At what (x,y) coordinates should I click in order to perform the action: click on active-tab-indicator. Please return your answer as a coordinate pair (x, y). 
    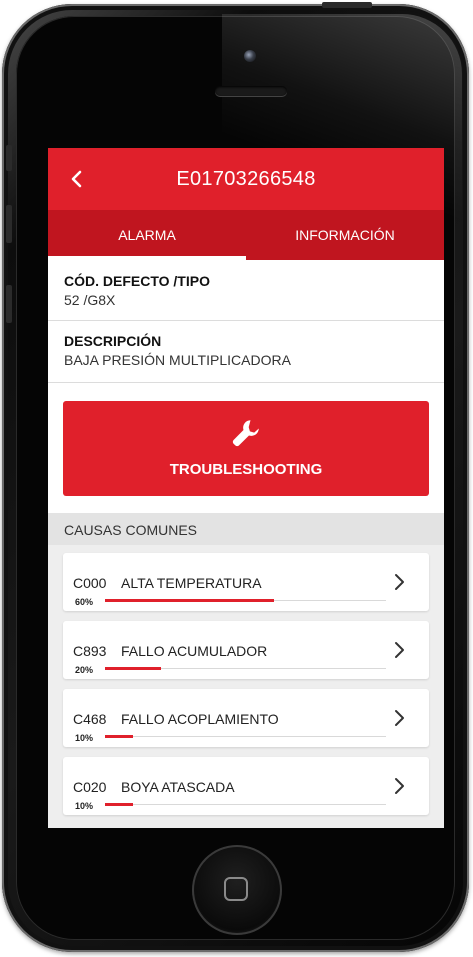
    Looking at the image, I should click on (147, 258).